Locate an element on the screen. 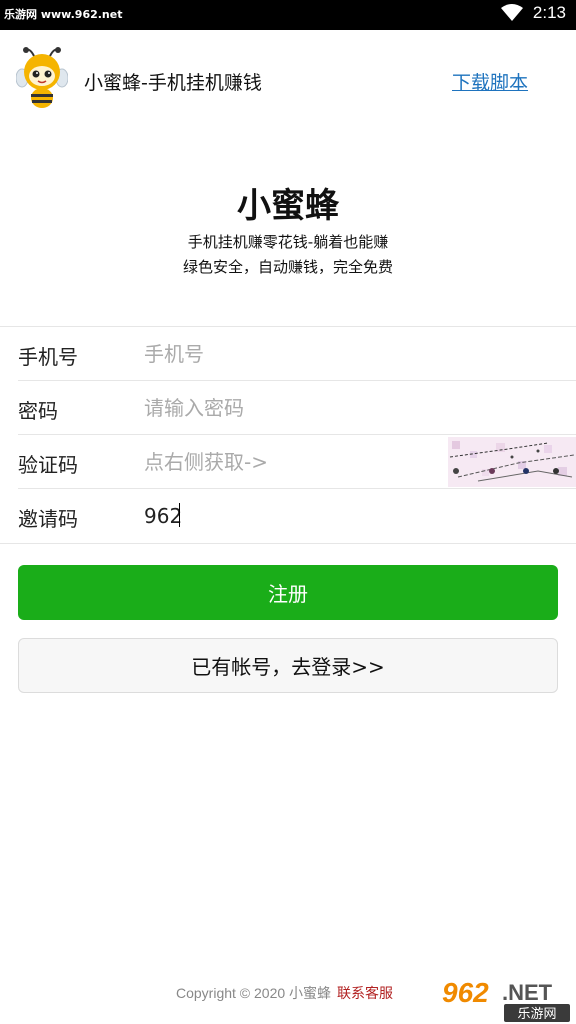 Image resolution: width=576 pixels, height=1024 pixels. phone-input is located at coordinates (289, 354).